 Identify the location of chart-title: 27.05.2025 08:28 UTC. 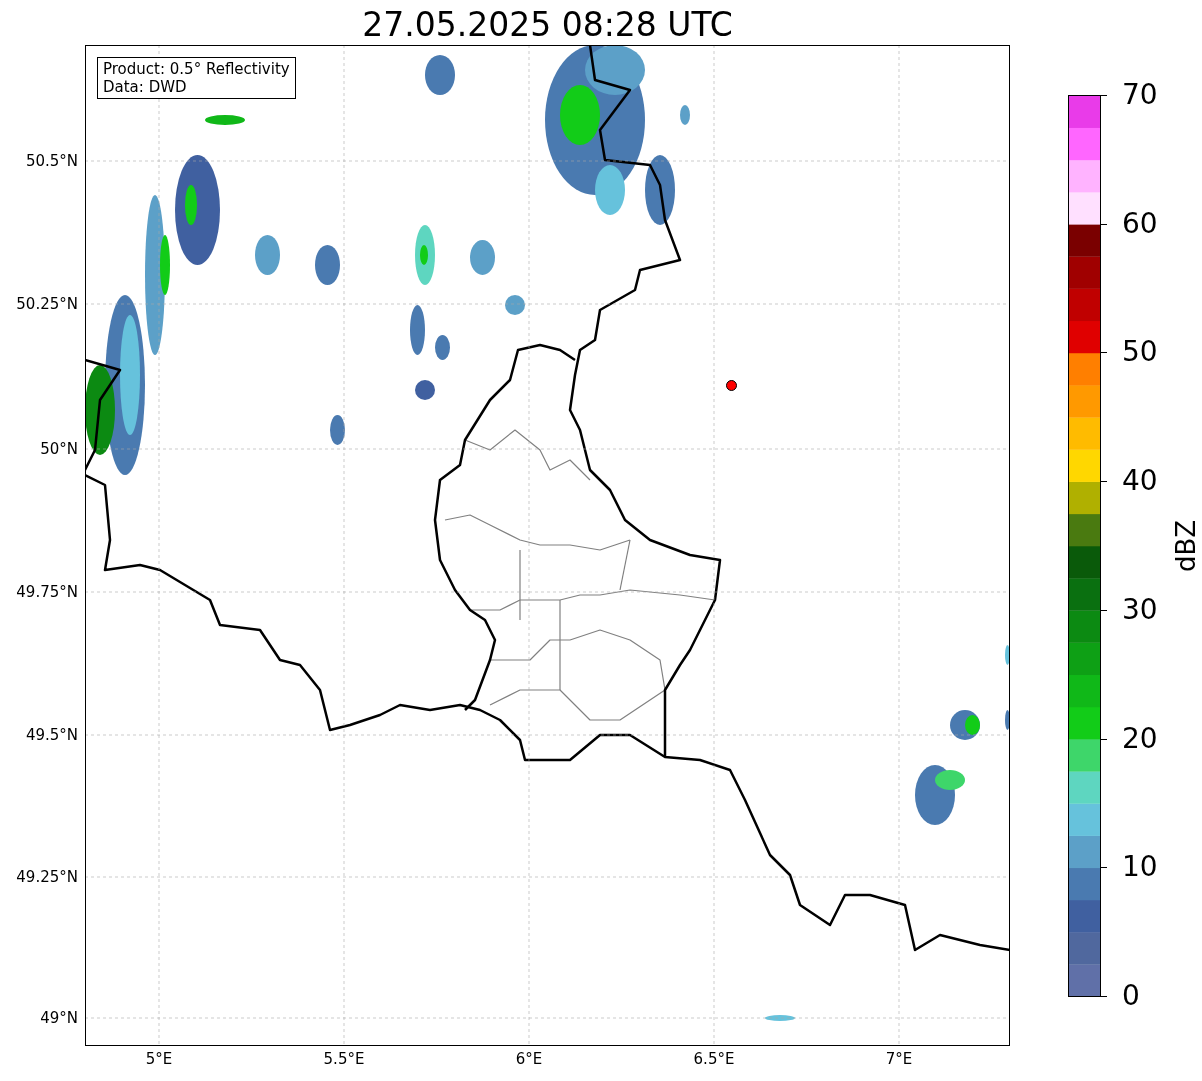
(547, 25).